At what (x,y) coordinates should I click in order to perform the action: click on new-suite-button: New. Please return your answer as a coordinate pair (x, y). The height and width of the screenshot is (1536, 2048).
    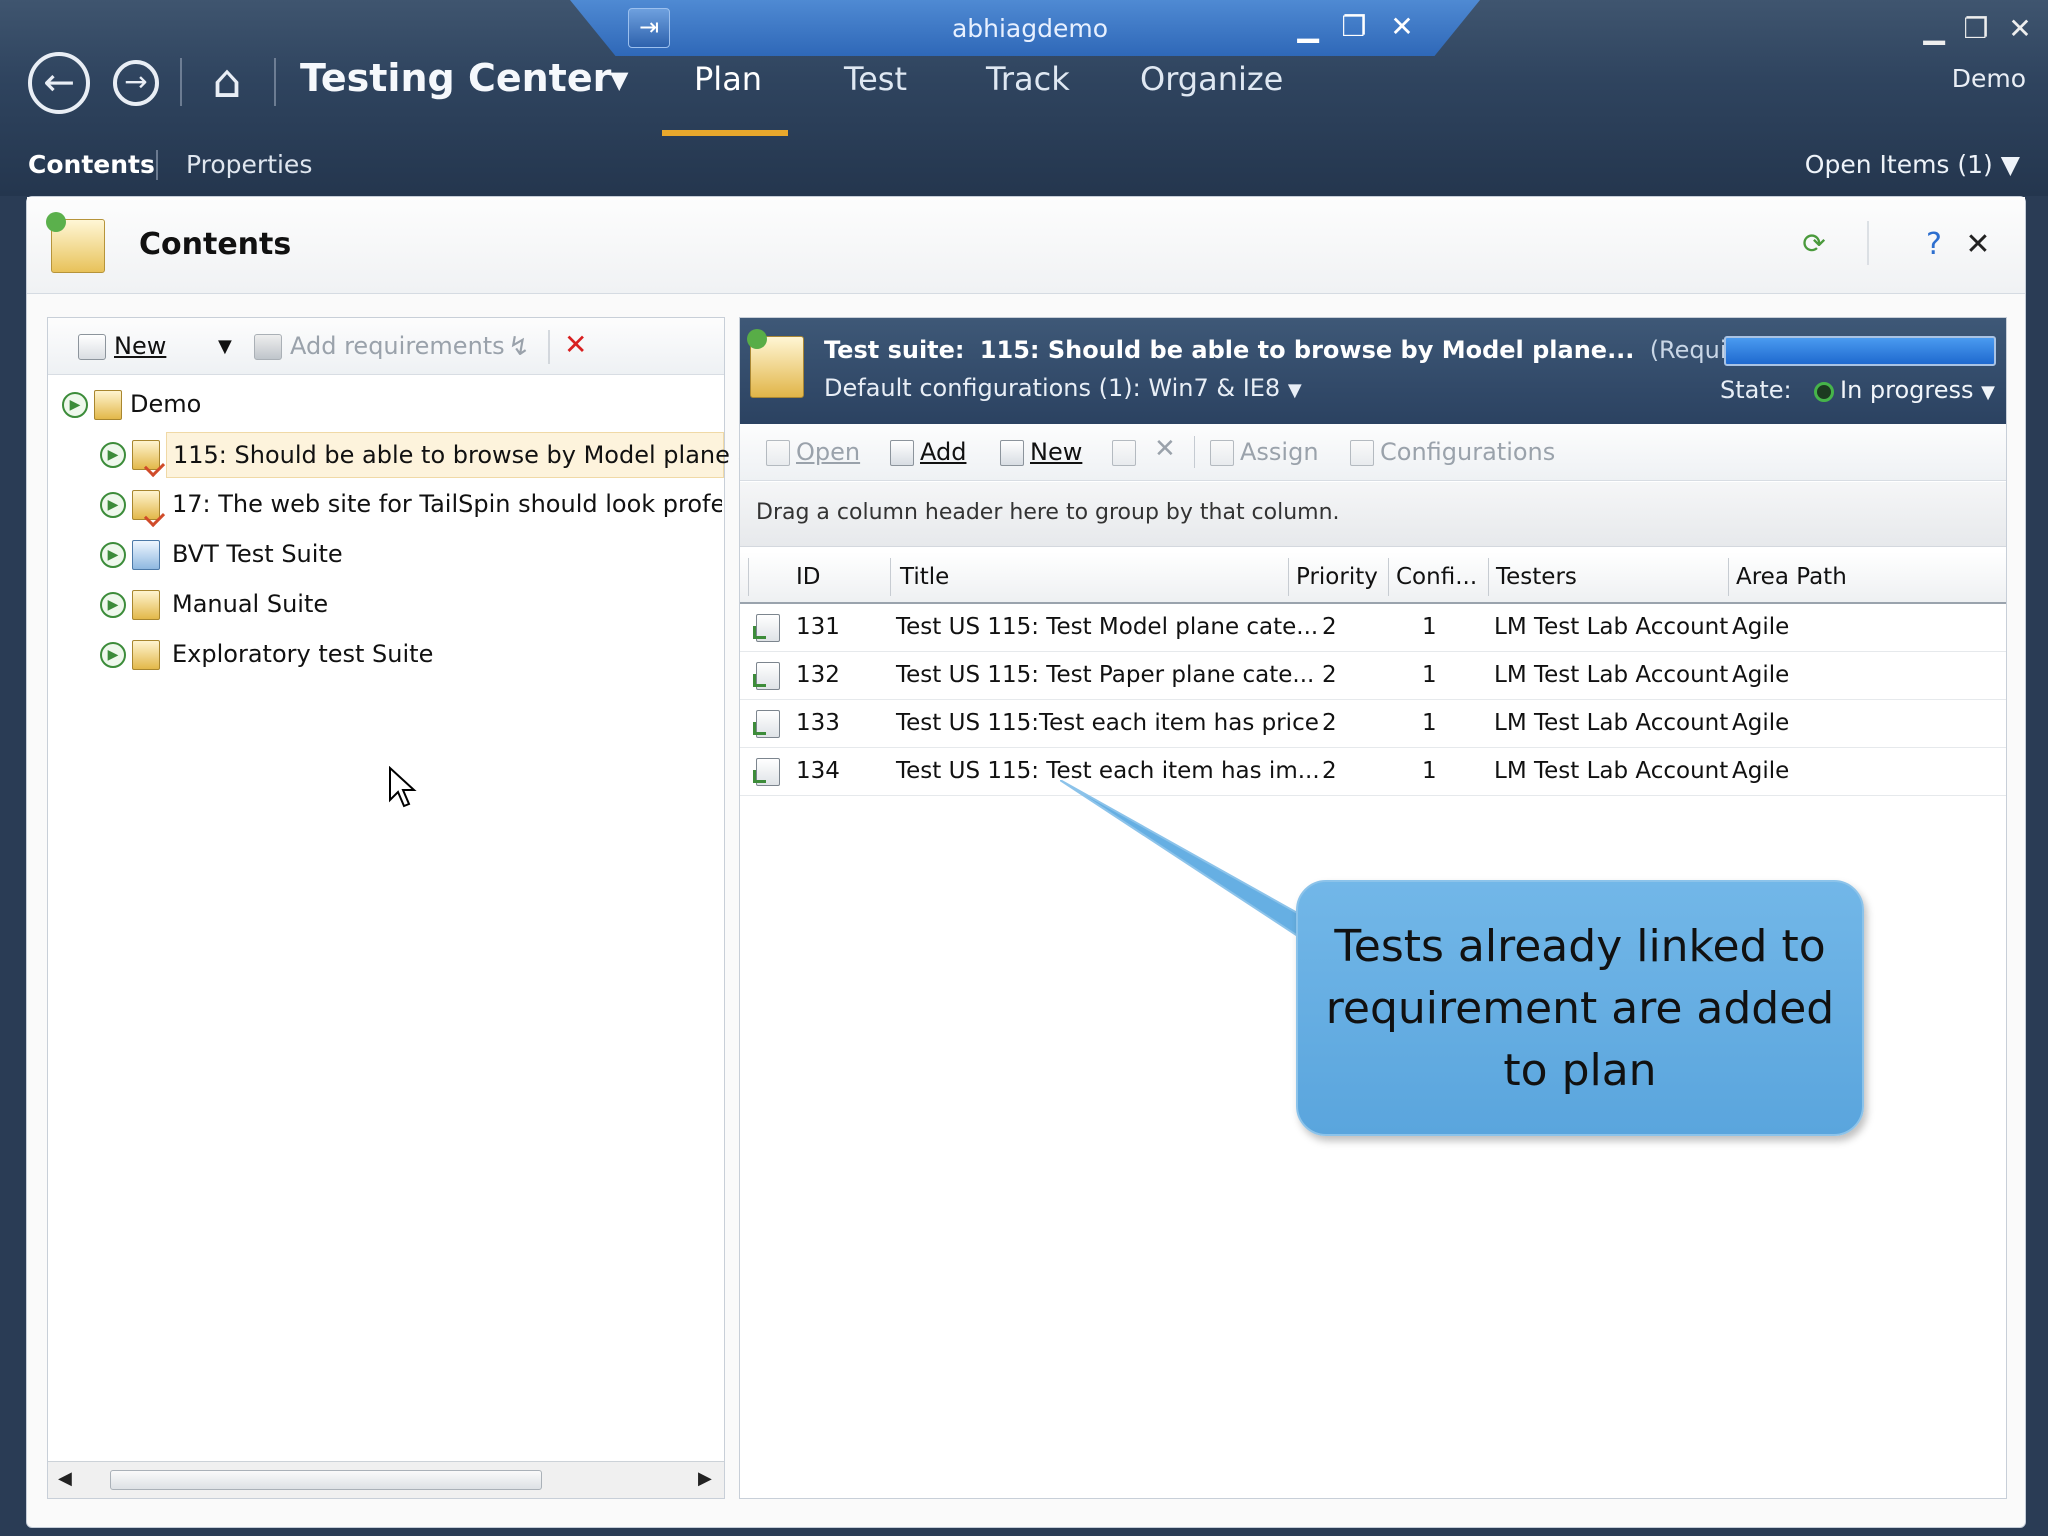
    Looking at the image, I should click on (122, 346).